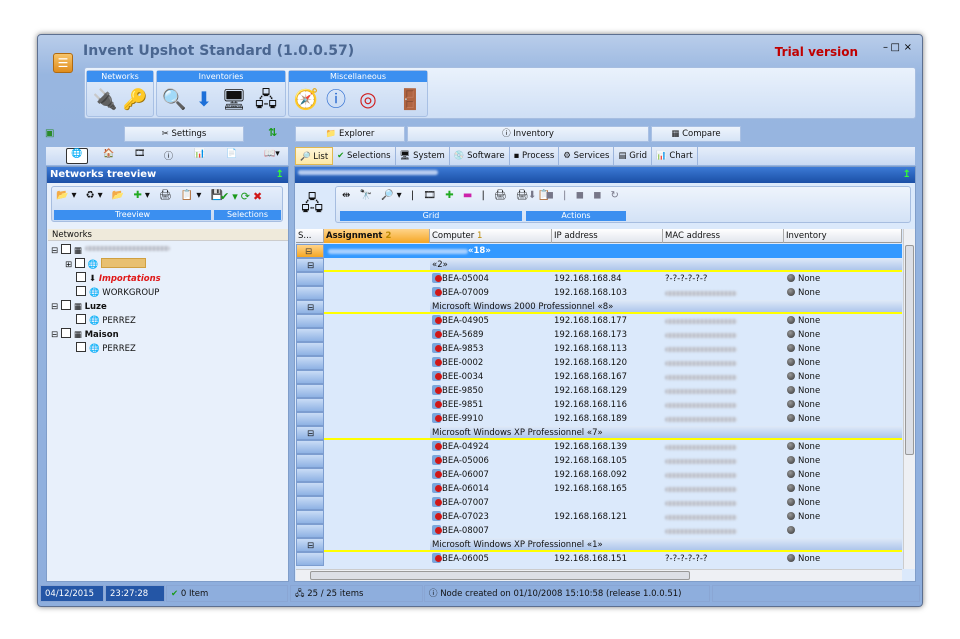 This screenshot has height=639, width=960. Describe the element at coordinates (422, 156) in the screenshot. I see `tab-system: 🖥 System` at that location.